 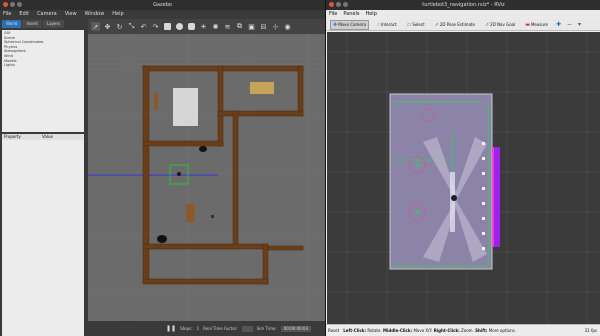 What do you see at coordinates (374, 330) in the screenshot?
I see `left-click-text: Rotate.` at bounding box center [374, 330].